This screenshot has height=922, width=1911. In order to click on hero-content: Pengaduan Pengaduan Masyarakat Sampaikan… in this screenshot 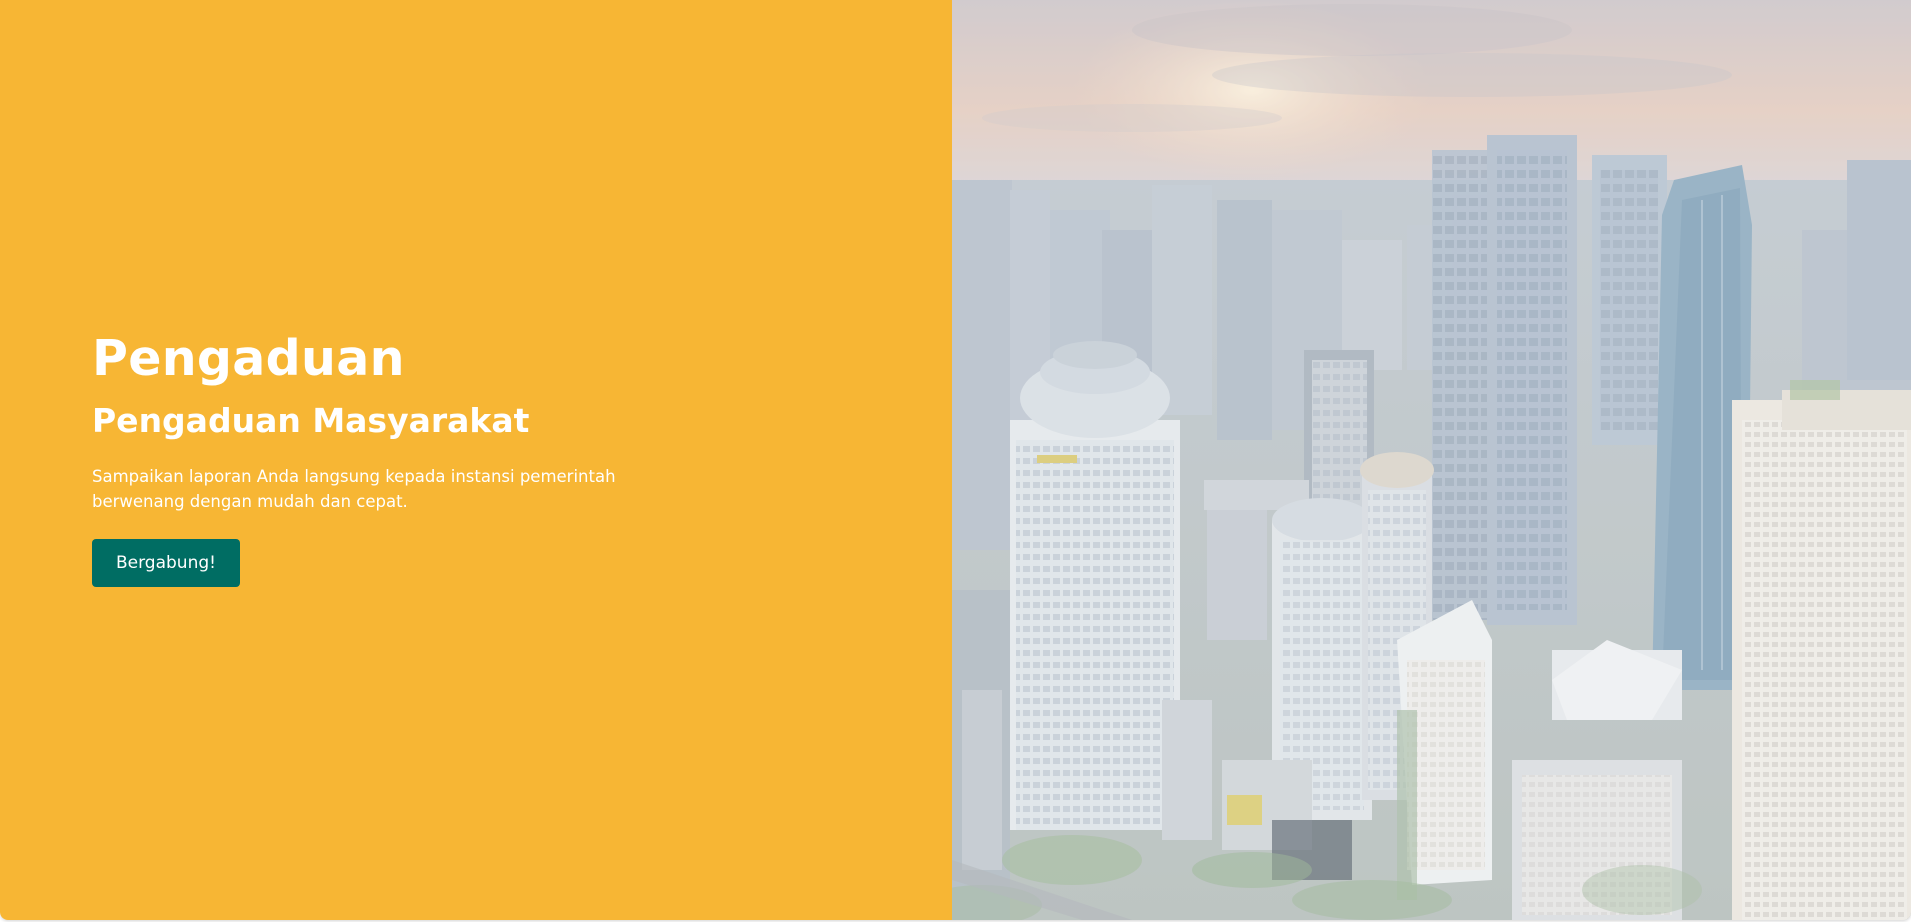, I will do `click(372, 458)`.